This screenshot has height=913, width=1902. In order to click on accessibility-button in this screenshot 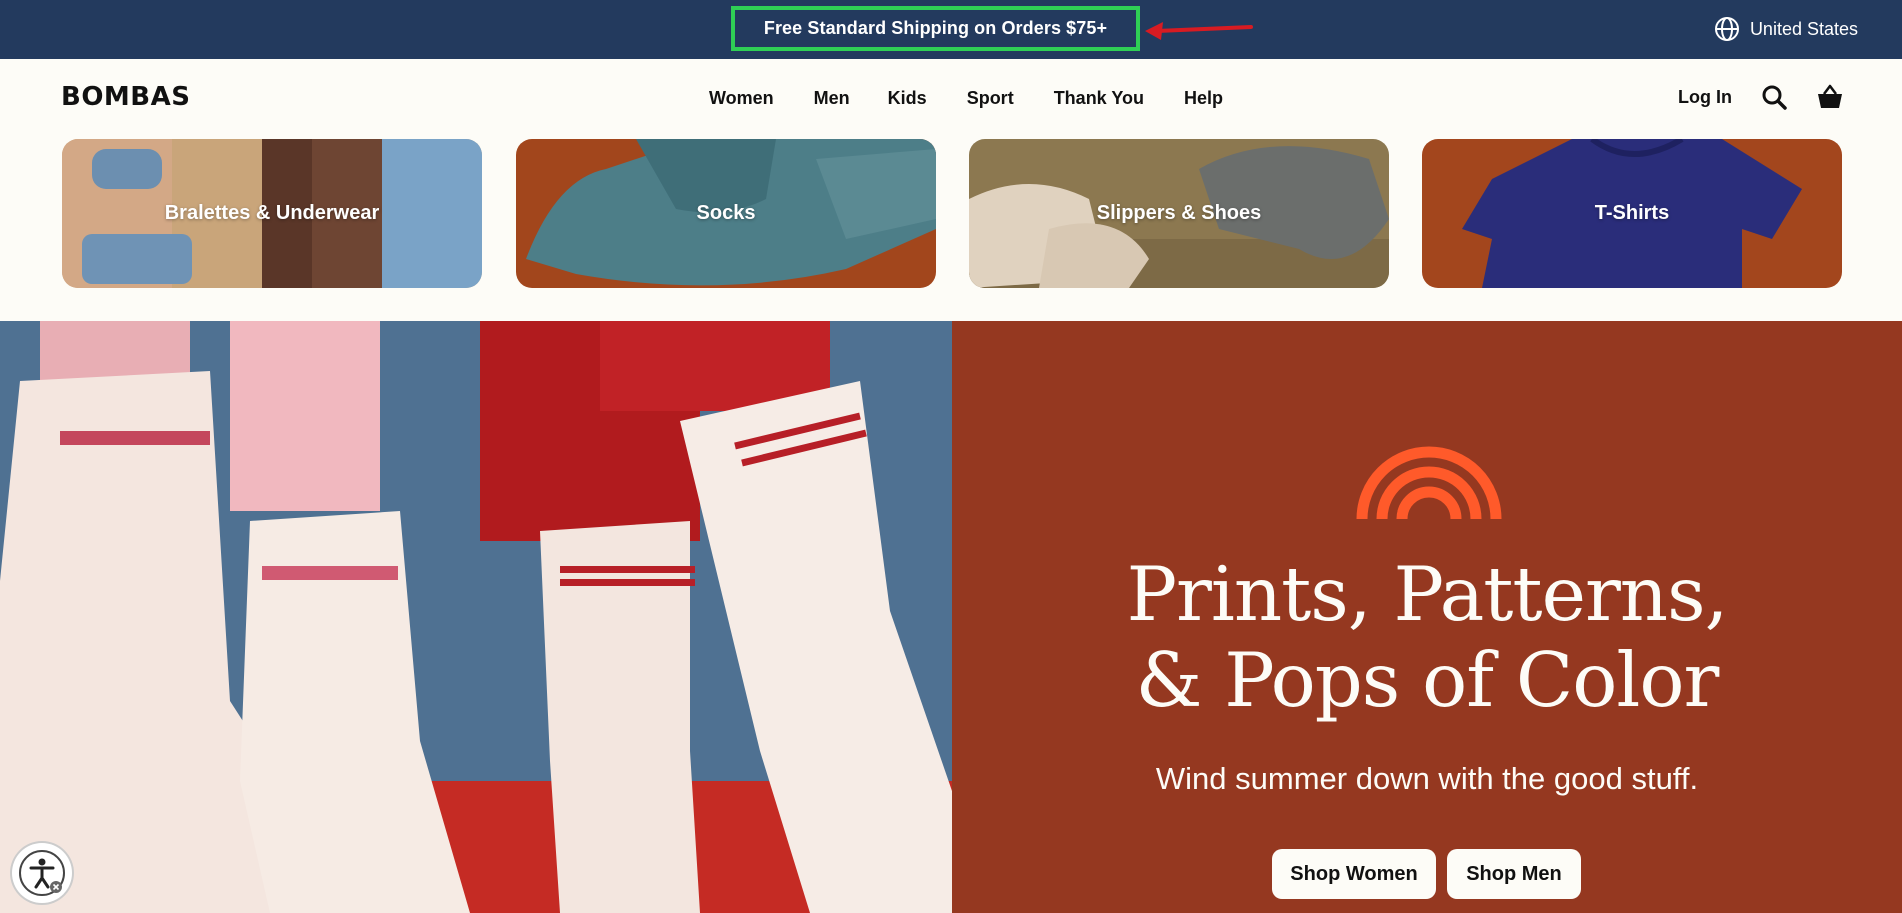, I will do `click(42, 873)`.